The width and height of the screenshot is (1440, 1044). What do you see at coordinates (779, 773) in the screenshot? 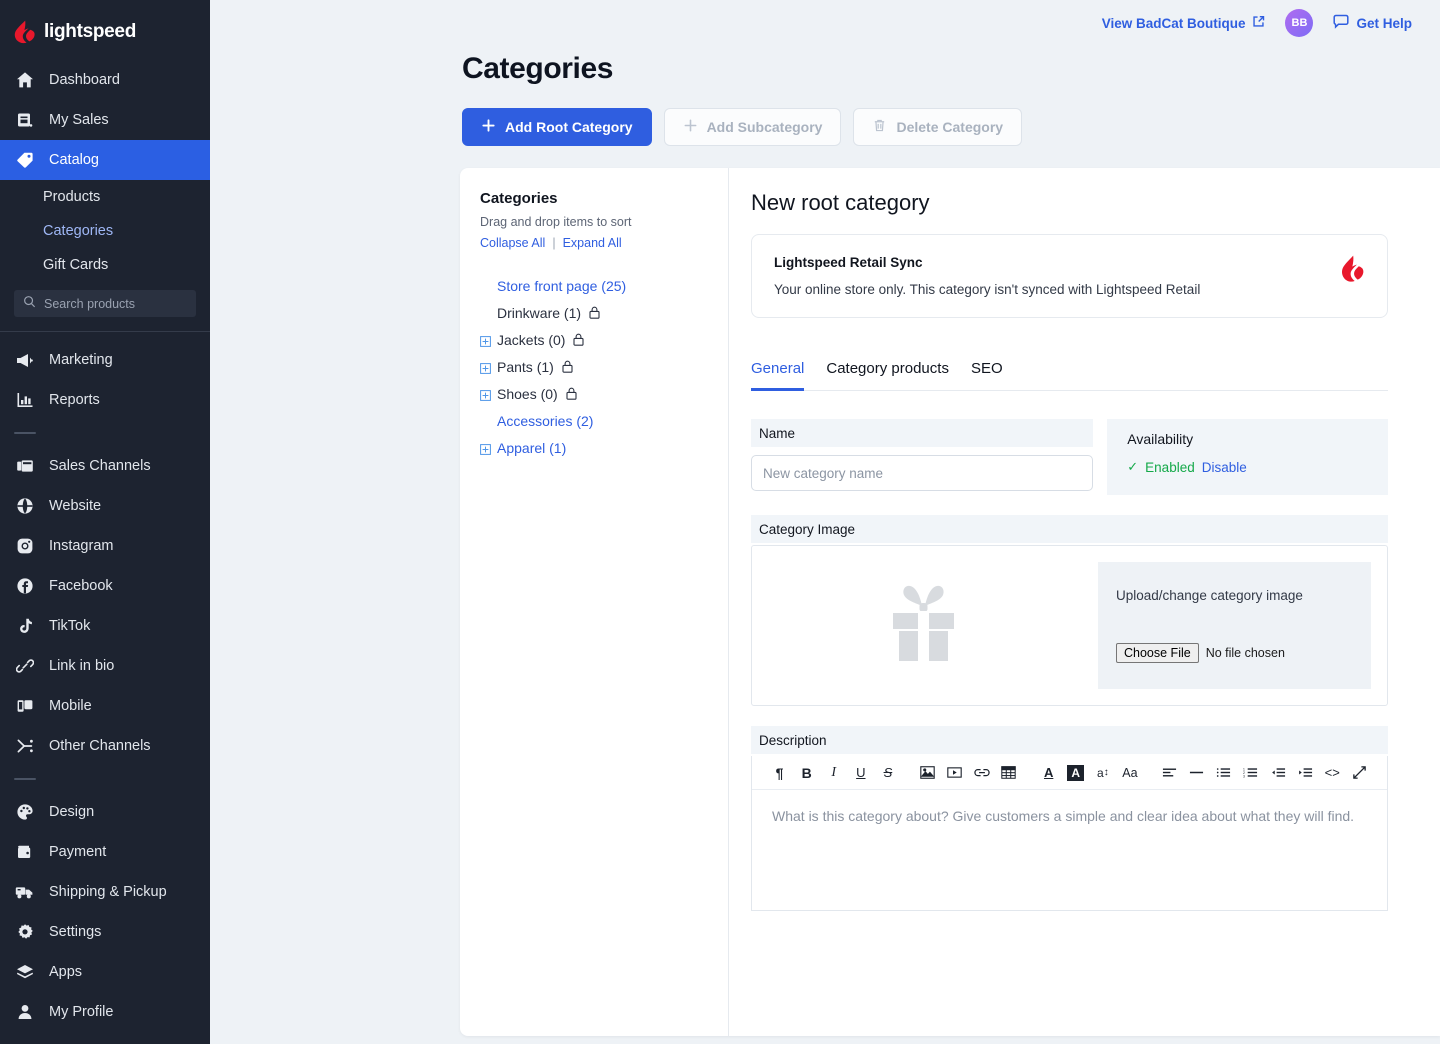
I see `paragraph-icon: ¶` at bounding box center [779, 773].